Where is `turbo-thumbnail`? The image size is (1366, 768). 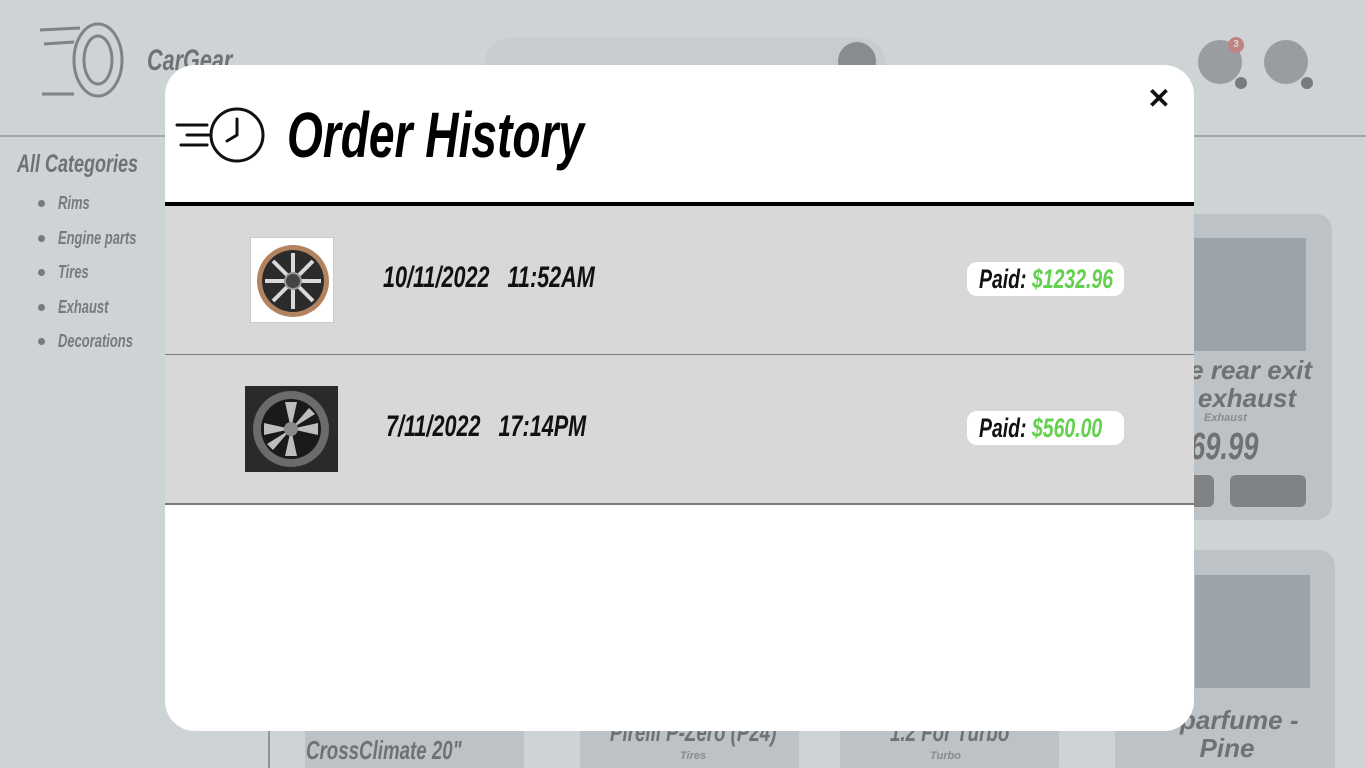 turbo-thumbnail is located at coordinates (291, 429).